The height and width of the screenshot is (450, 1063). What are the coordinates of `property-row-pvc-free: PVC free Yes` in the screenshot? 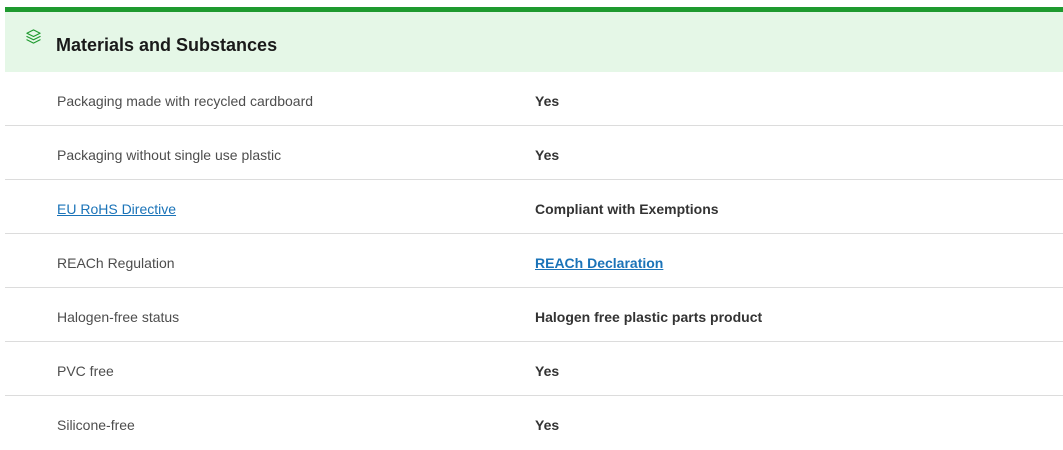 It's located at (534, 369).